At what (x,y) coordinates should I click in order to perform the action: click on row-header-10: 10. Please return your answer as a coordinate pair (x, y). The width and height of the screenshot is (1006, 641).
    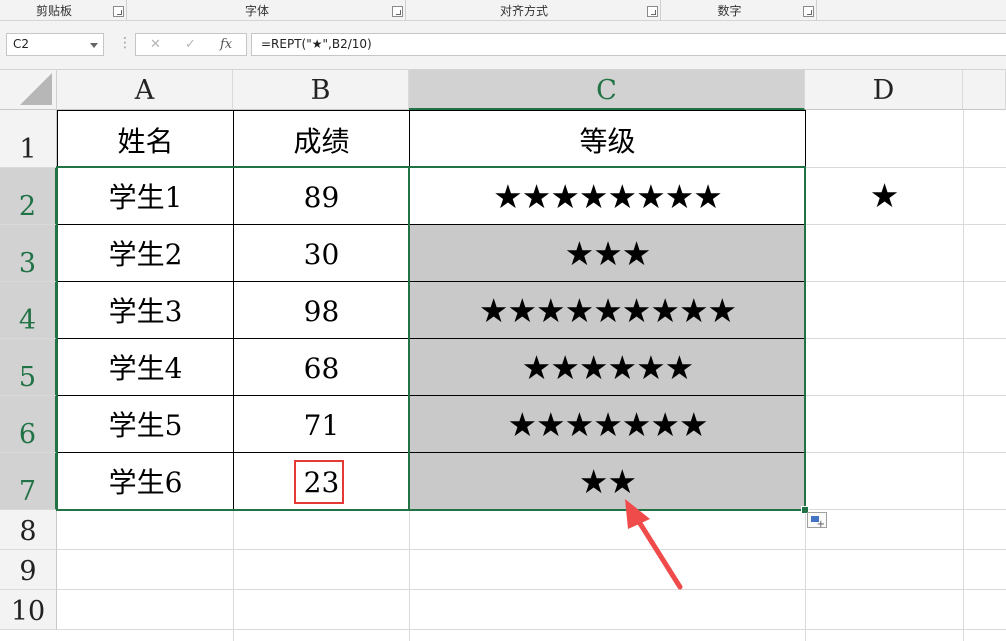
    Looking at the image, I should click on (28, 610).